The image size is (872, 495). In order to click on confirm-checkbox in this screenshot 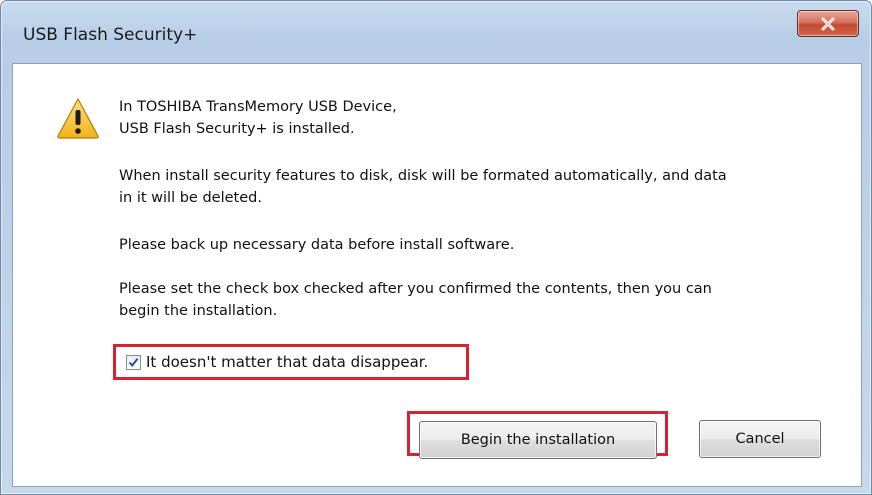, I will do `click(133, 362)`.